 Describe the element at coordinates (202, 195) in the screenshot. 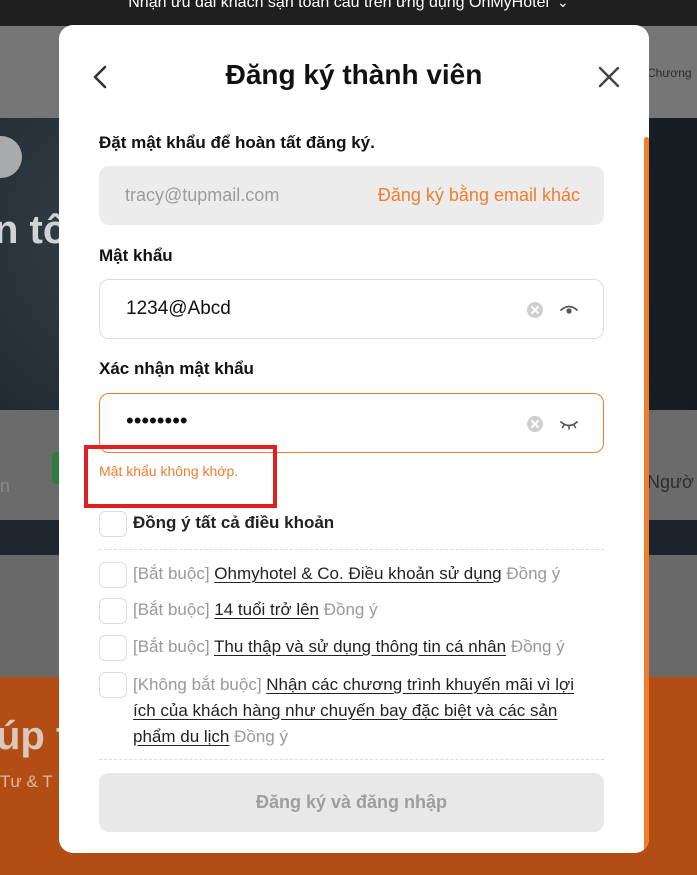

I see `email-value: tracy@tupmail.com` at that location.